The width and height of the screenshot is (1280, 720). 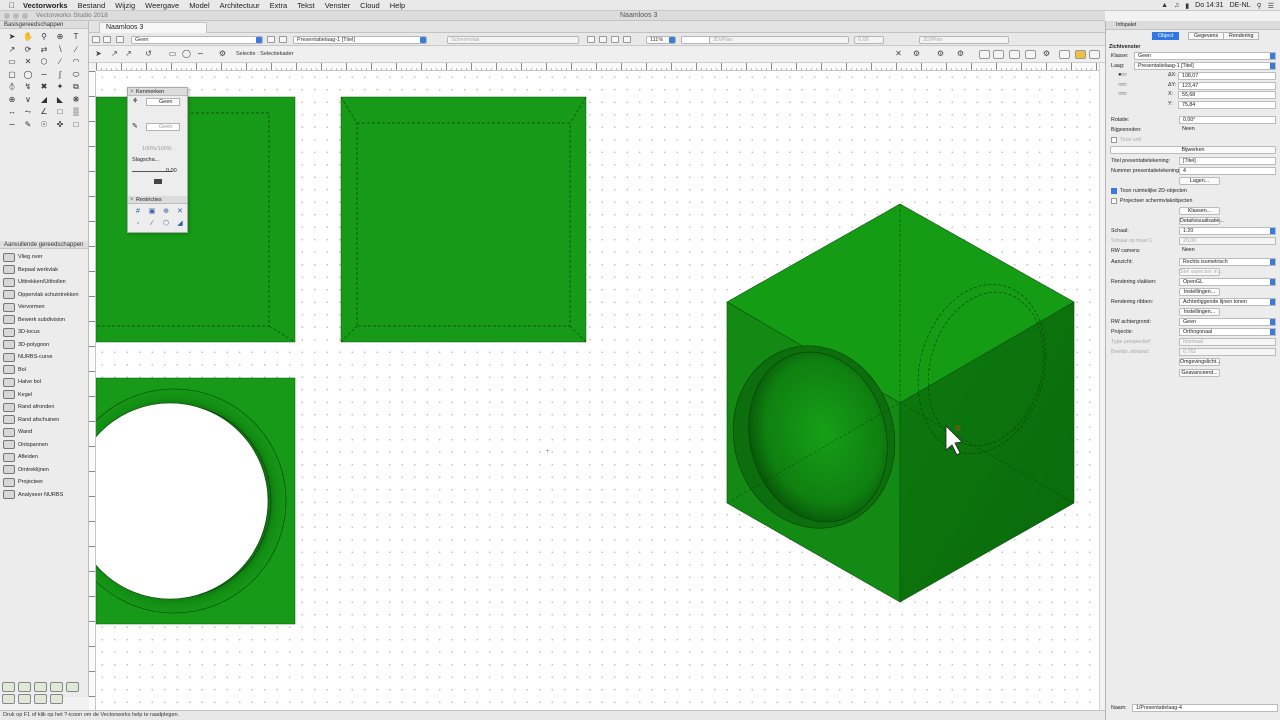 What do you see at coordinates (172, 54) in the screenshot?
I see `rect-mode-icon: ▭` at bounding box center [172, 54].